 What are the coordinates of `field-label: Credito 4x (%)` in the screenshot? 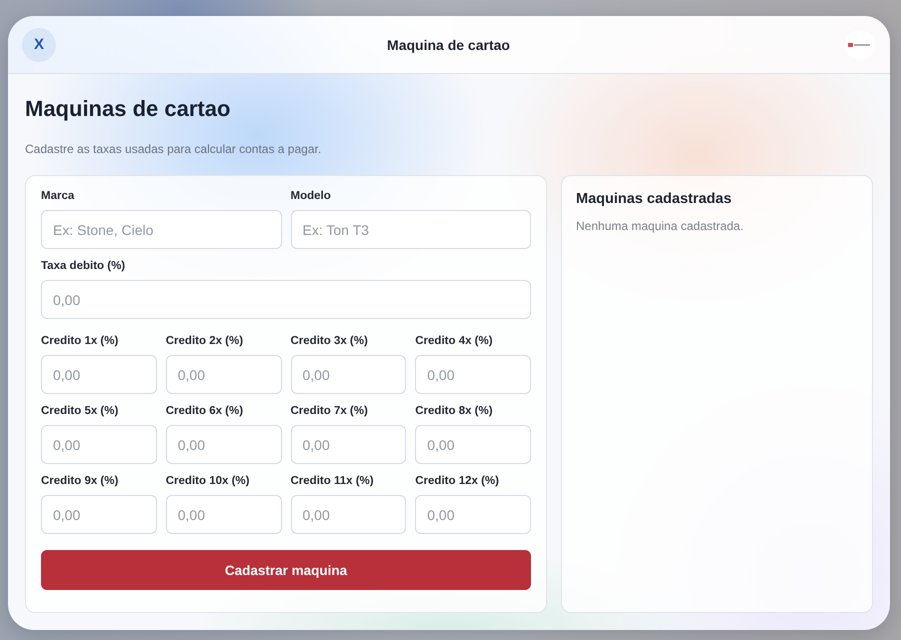 It's located at (454, 341).